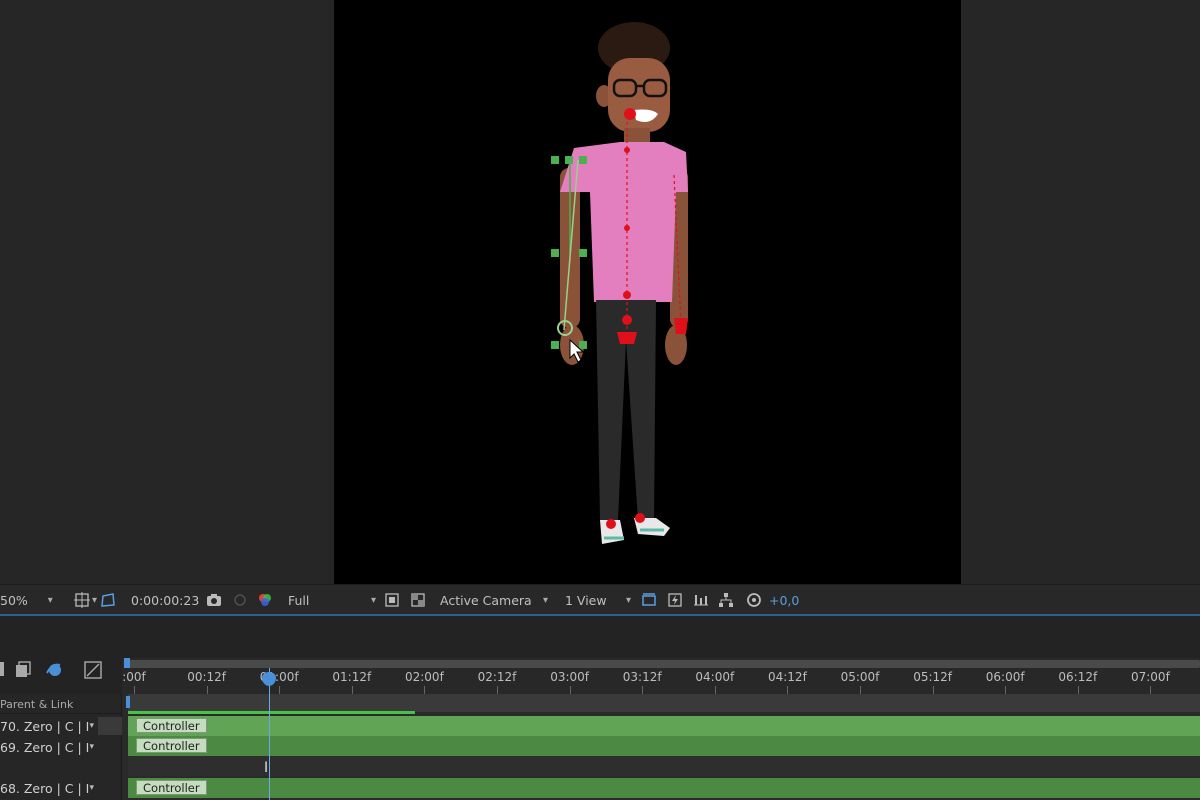 The width and height of the screenshot is (1200, 800). I want to click on transparency-grid-icon, so click(418, 600).